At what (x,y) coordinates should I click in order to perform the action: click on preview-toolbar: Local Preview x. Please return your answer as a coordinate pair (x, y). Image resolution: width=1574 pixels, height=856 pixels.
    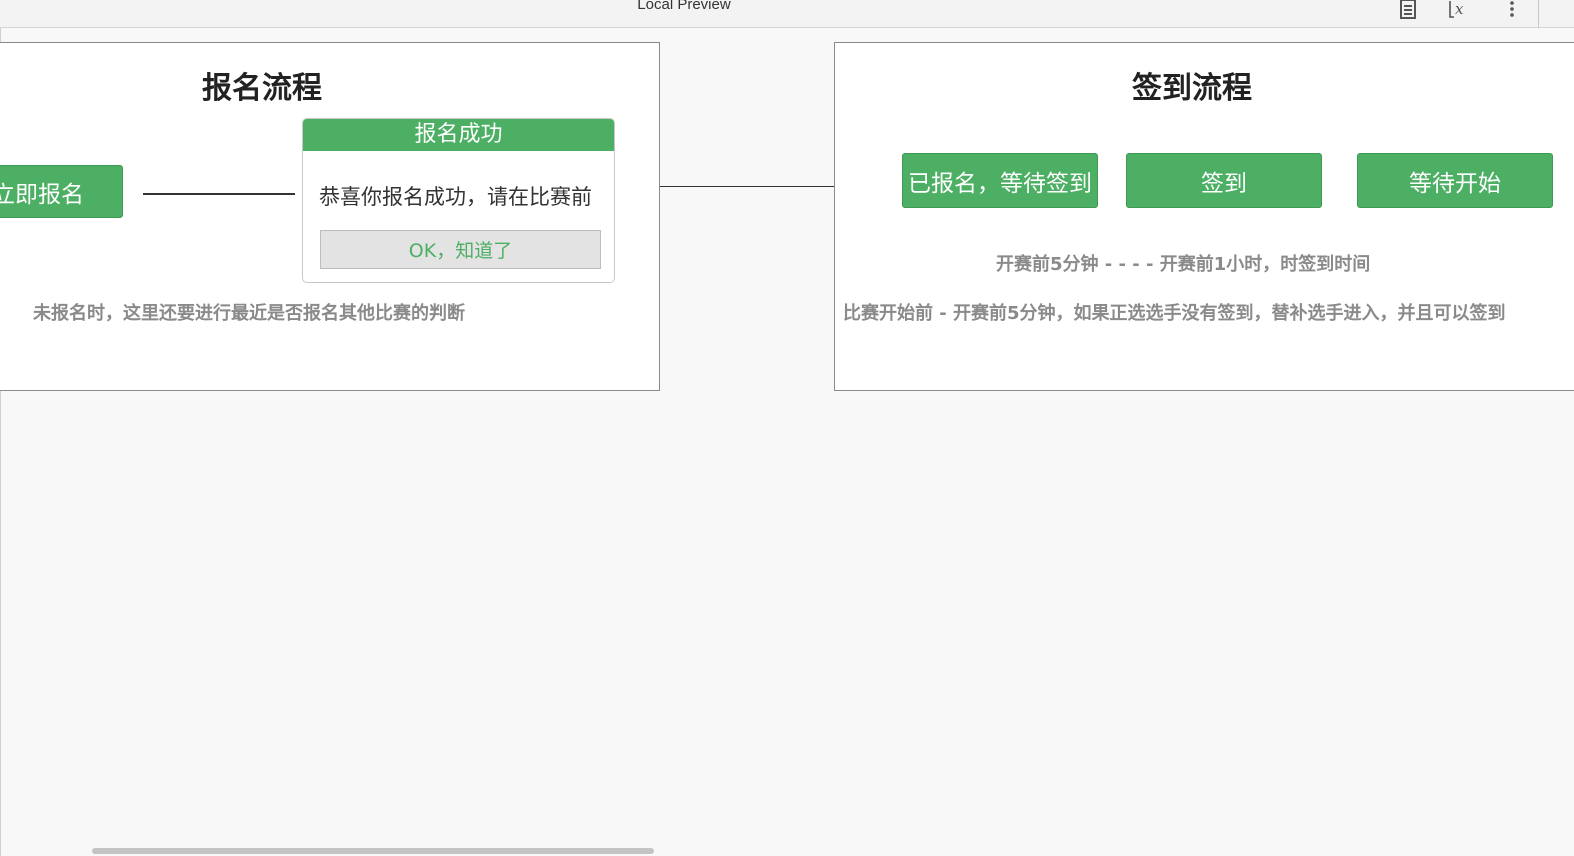
    Looking at the image, I should click on (787, 14).